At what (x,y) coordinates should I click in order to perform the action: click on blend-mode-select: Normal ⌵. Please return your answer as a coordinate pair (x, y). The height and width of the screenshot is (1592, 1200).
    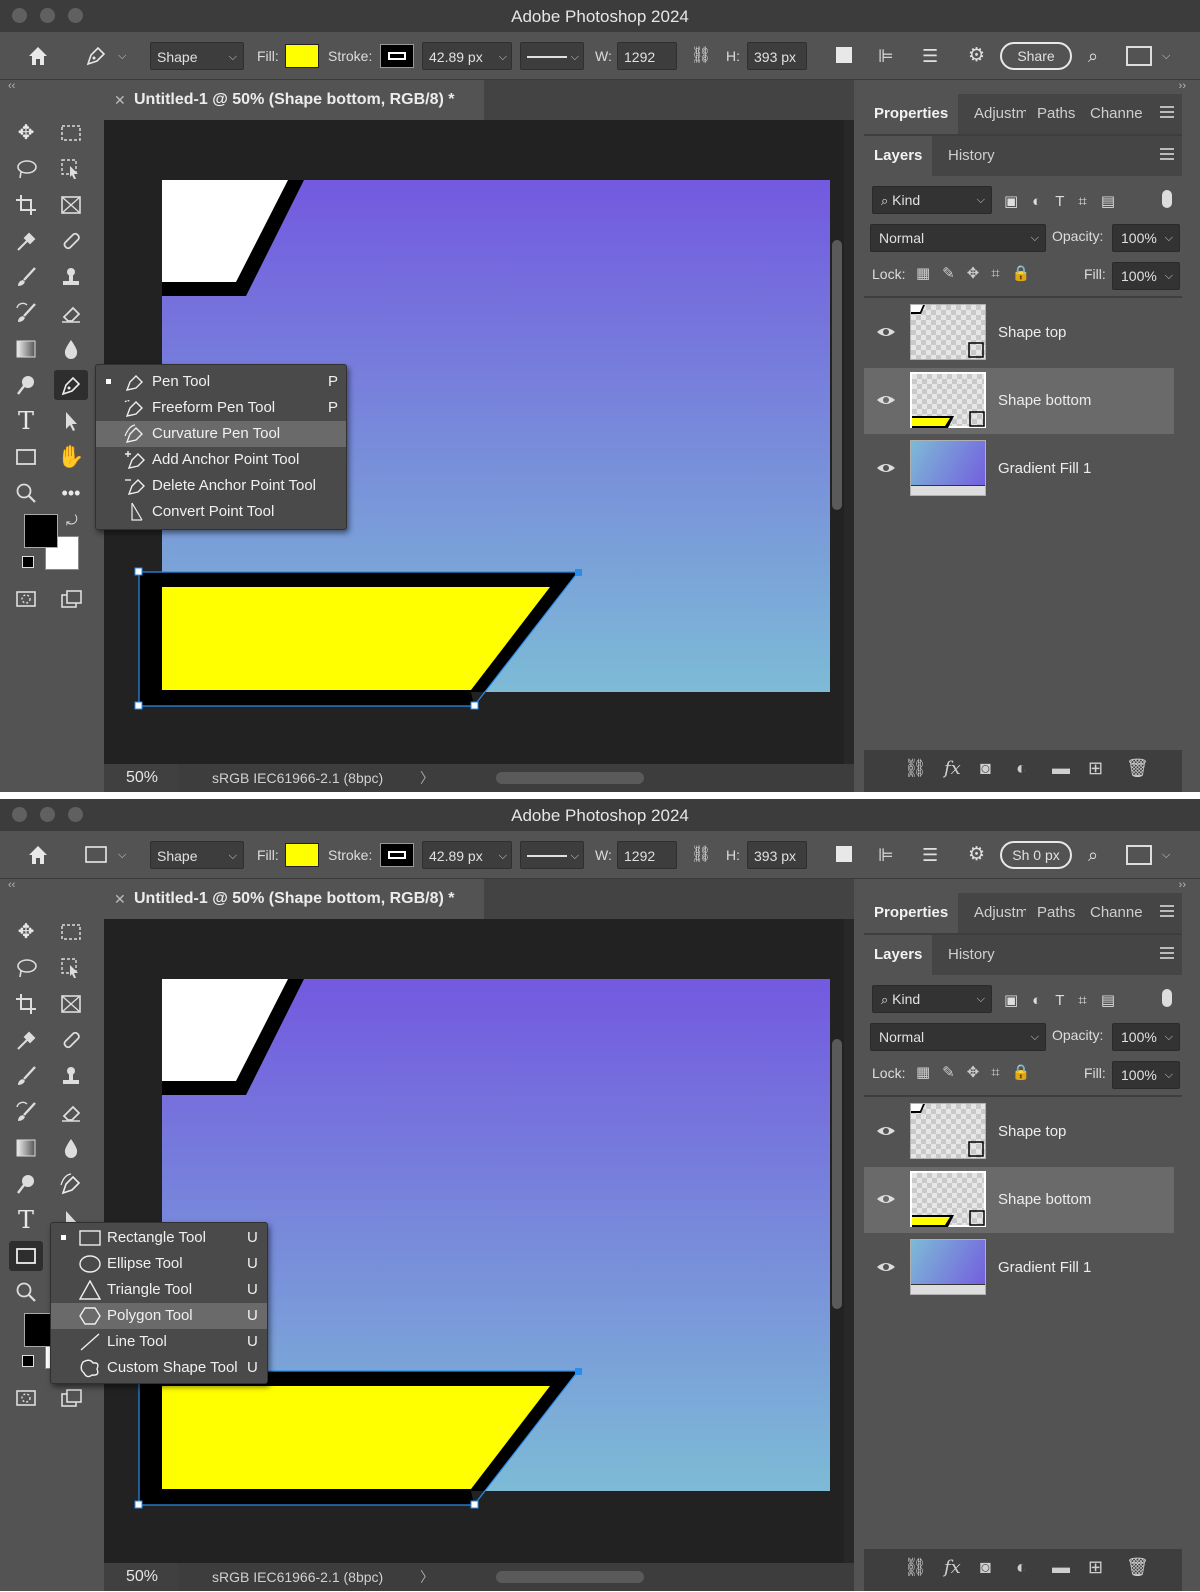
    Looking at the image, I should click on (958, 238).